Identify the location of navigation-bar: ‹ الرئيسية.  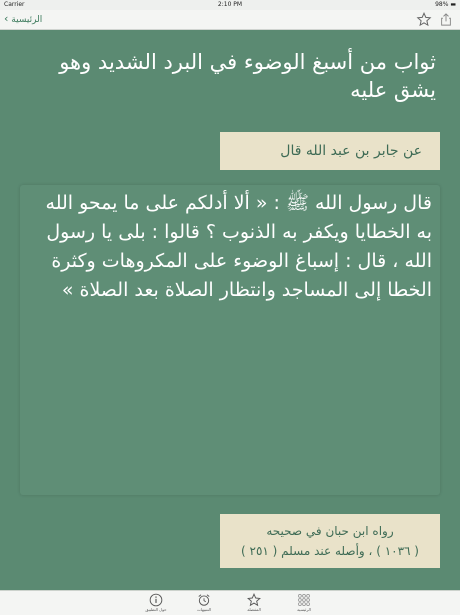
(230, 20).